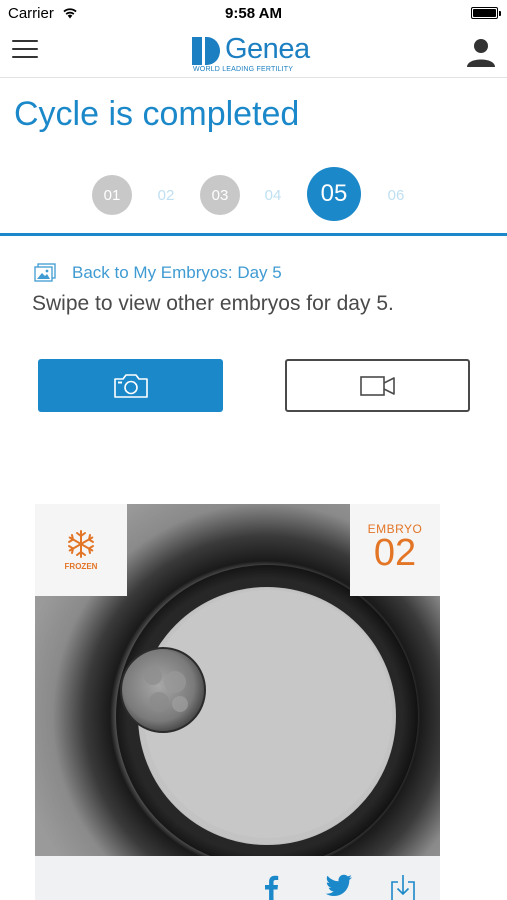 The height and width of the screenshot is (900, 507). Describe the element at coordinates (25, 51) in the screenshot. I see `hamburger-menu-icon` at that location.